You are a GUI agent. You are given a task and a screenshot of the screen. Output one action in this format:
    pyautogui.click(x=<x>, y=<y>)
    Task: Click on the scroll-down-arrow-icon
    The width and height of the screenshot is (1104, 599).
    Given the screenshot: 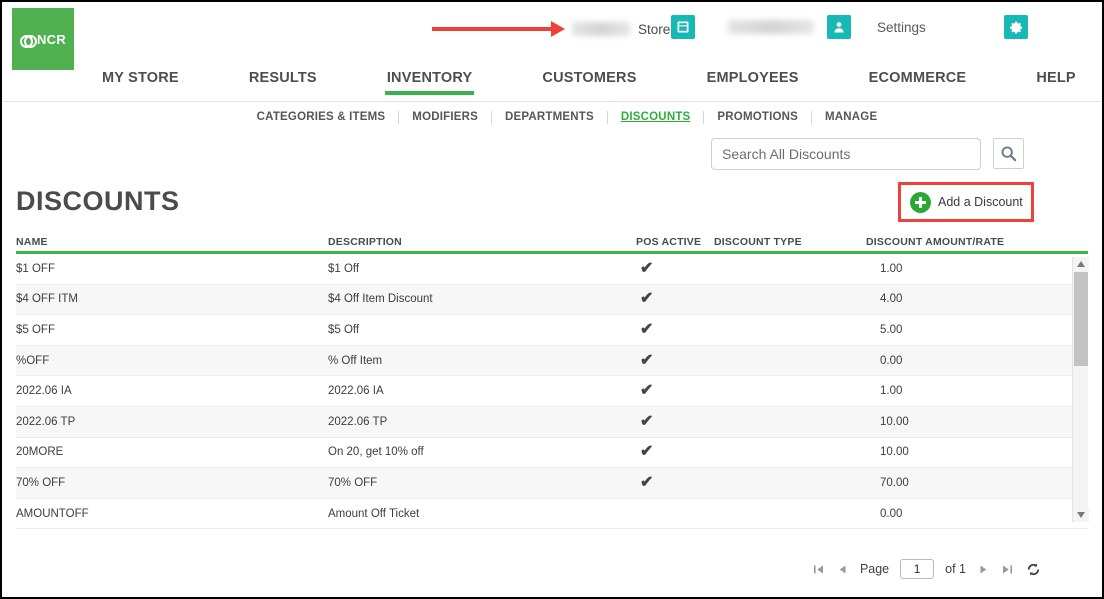 What is the action you would take?
    pyautogui.click(x=1081, y=515)
    